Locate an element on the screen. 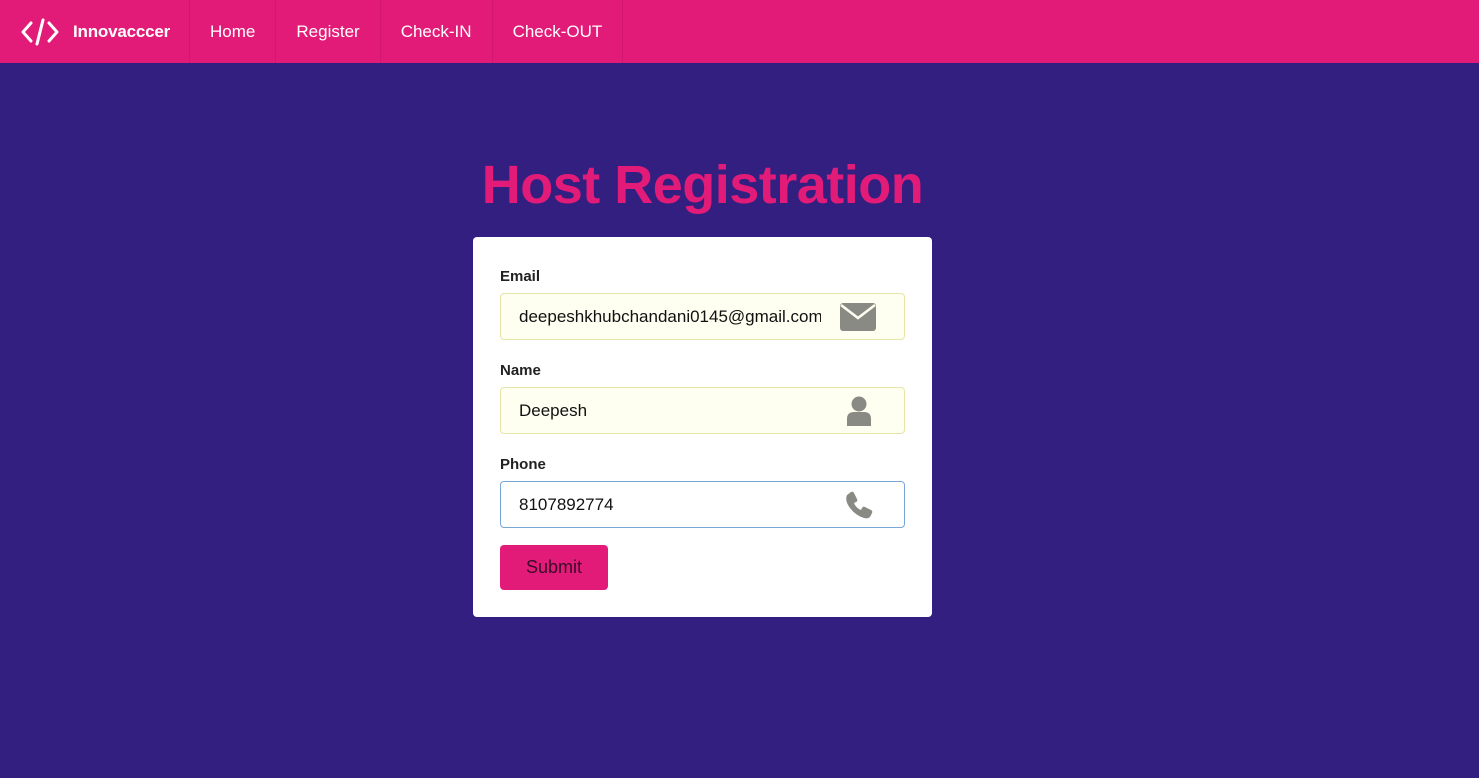 This screenshot has height=778, width=1479. user-icon is located at coordinates (859, 411).